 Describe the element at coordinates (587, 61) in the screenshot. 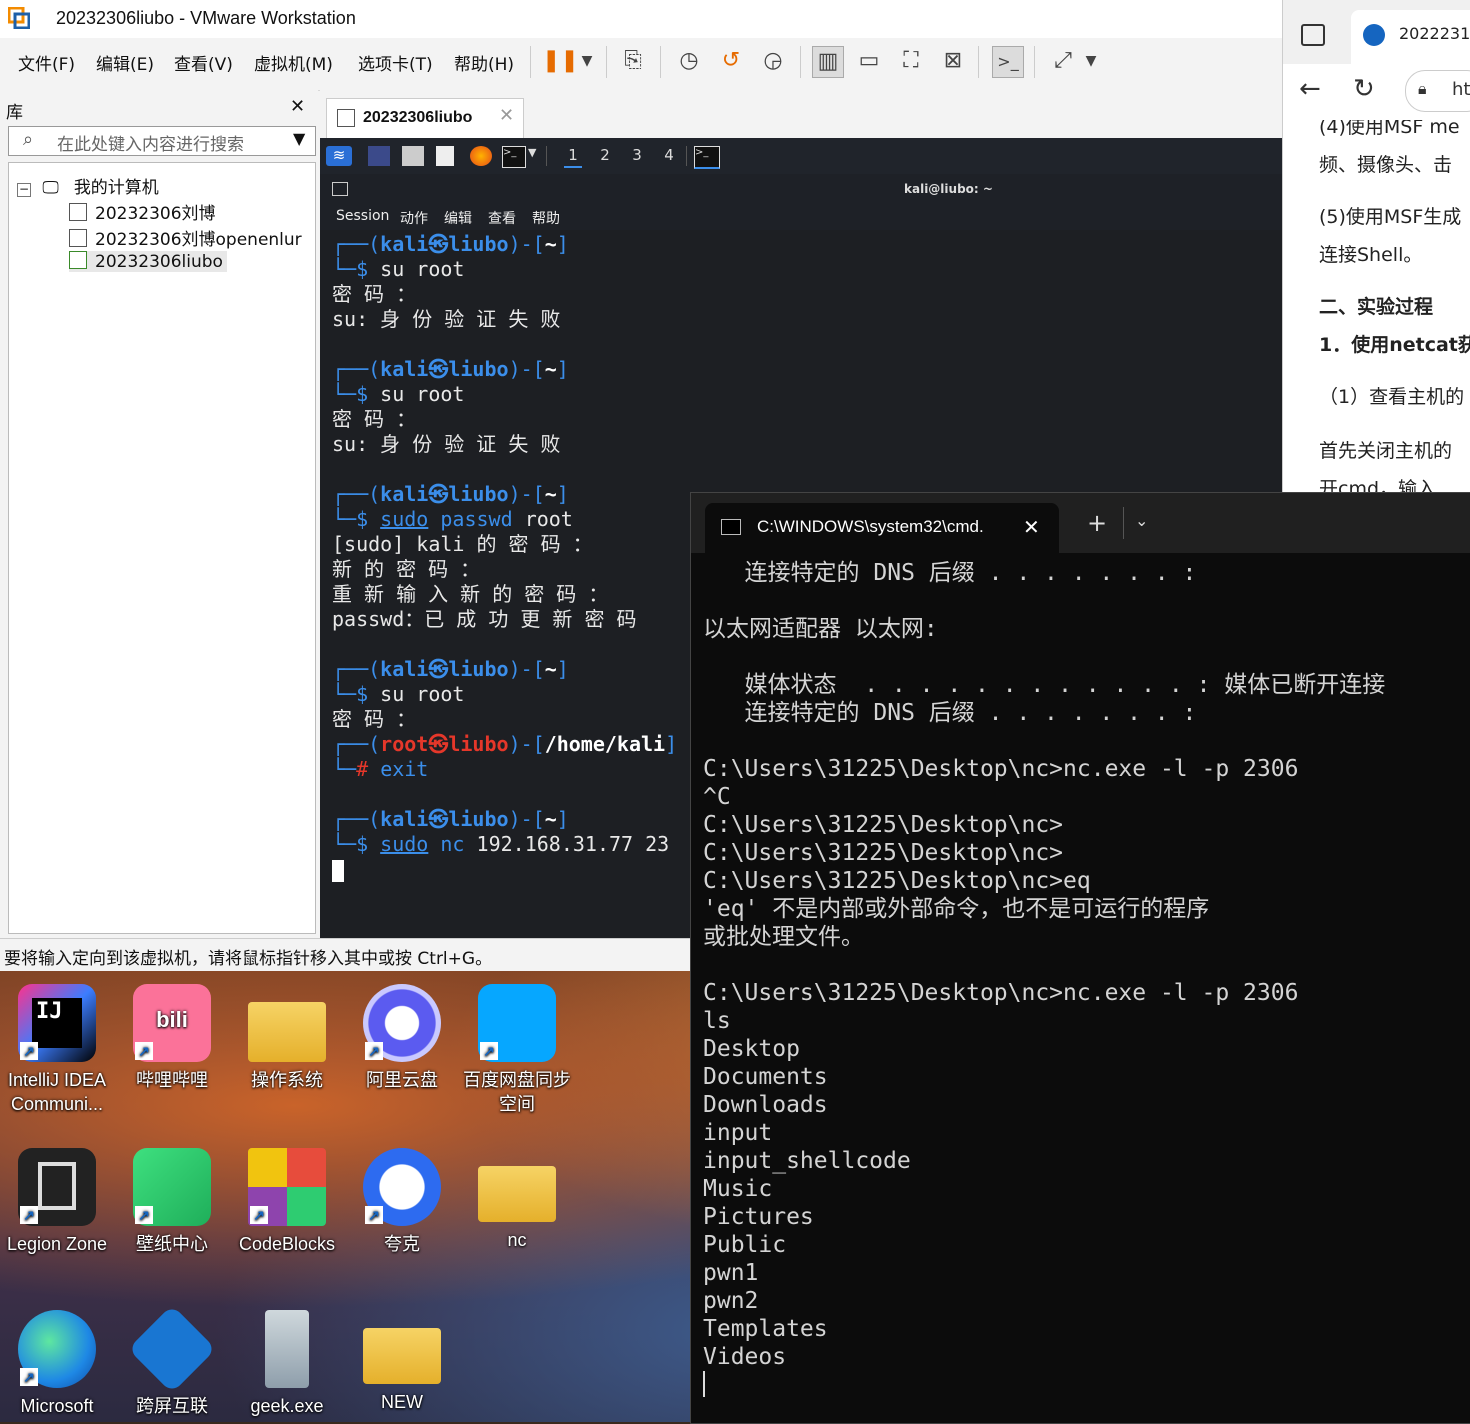

I see `pause-dropdown-icon: ▼` at that location.